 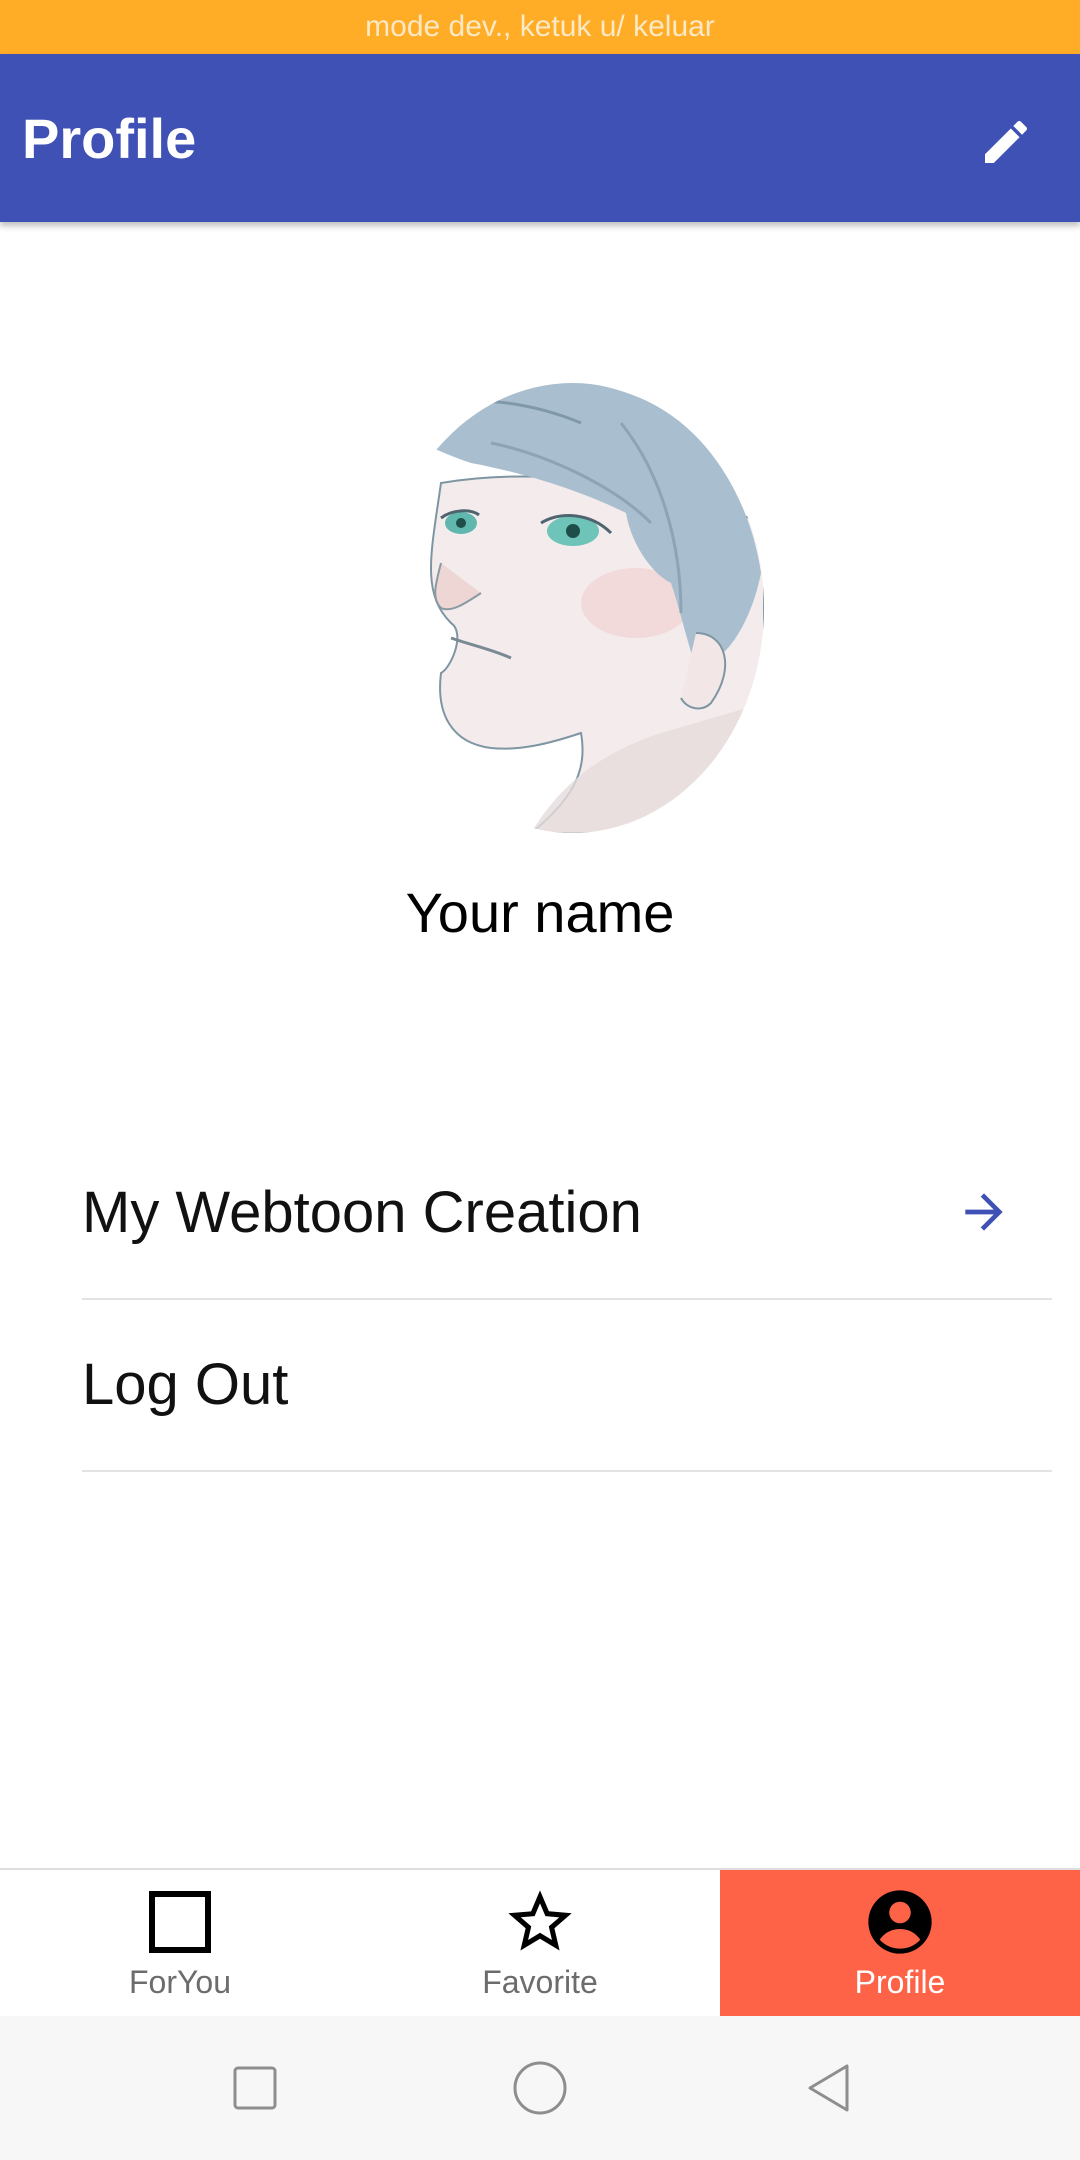 What do you see at coordinates (255, 2088) in the screenshot?
I see `recents-icon` at bounding box center [255, 2088].